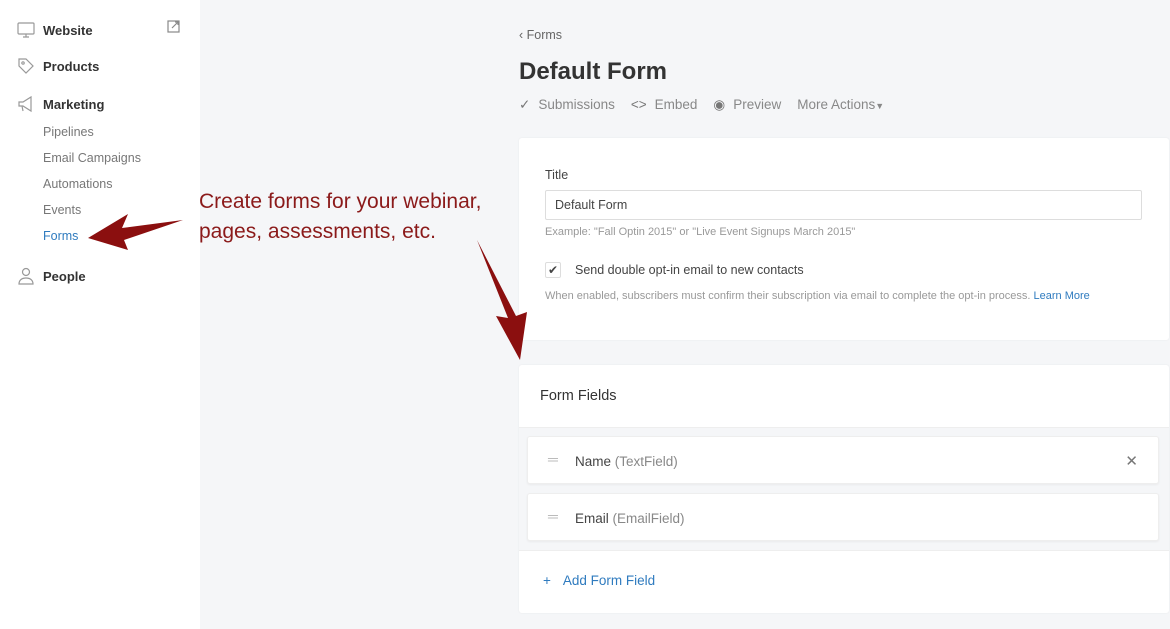  Describe the element at coordinates (599, 580) in the screenshot. I see `add-form-field-button: + Add Form Field` at that location.